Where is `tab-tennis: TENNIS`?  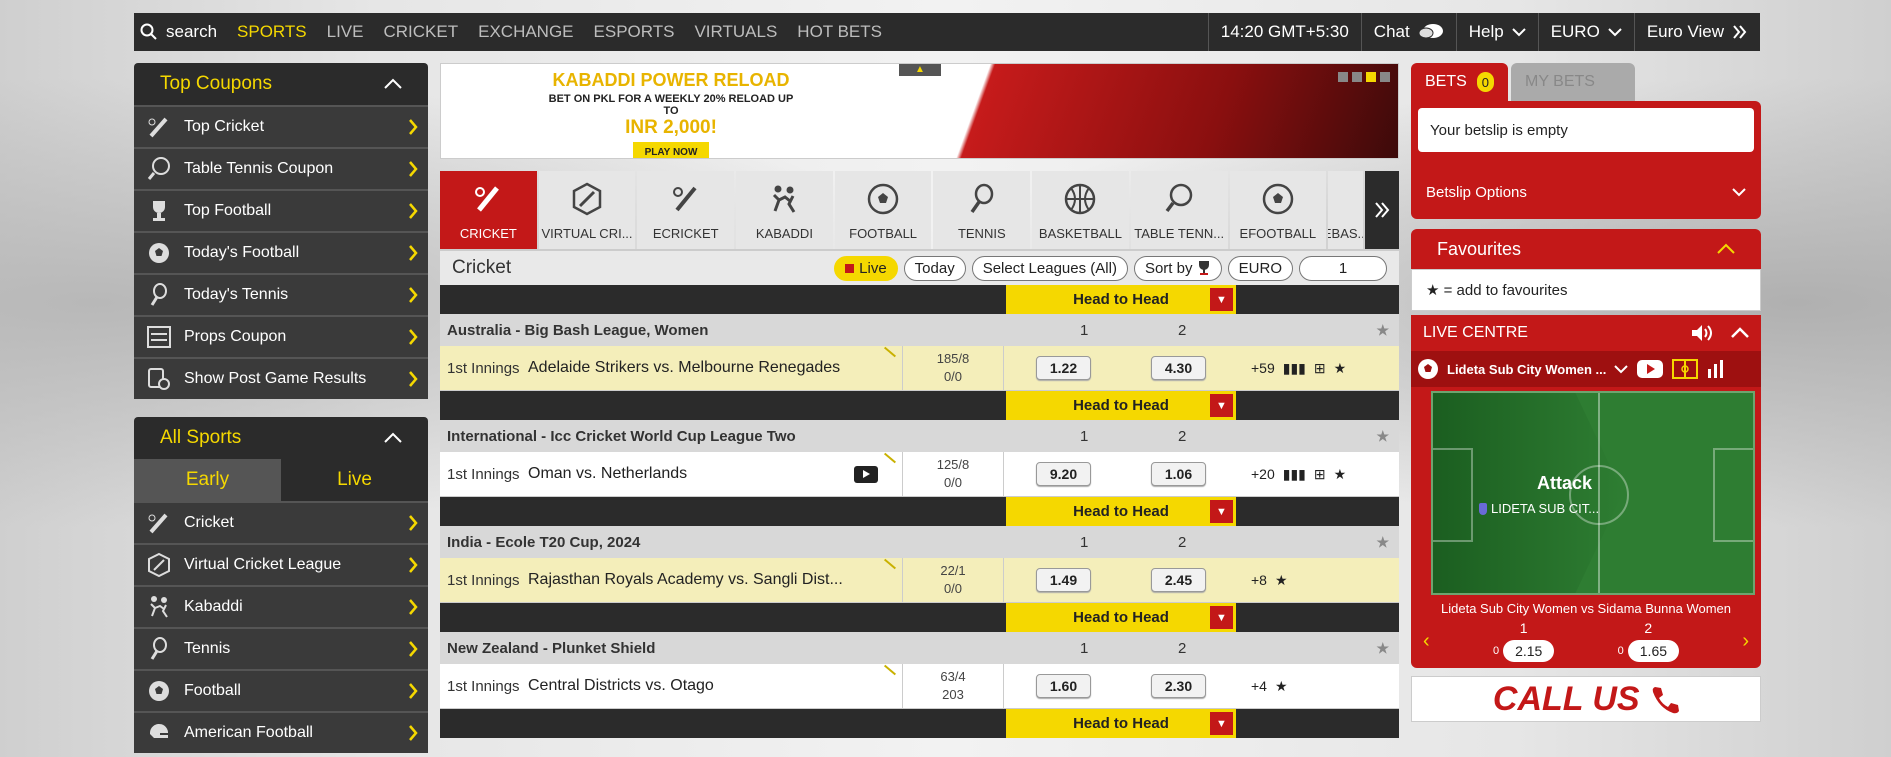 tab-tennis: TENNIS is located at coordinates (982, 210).